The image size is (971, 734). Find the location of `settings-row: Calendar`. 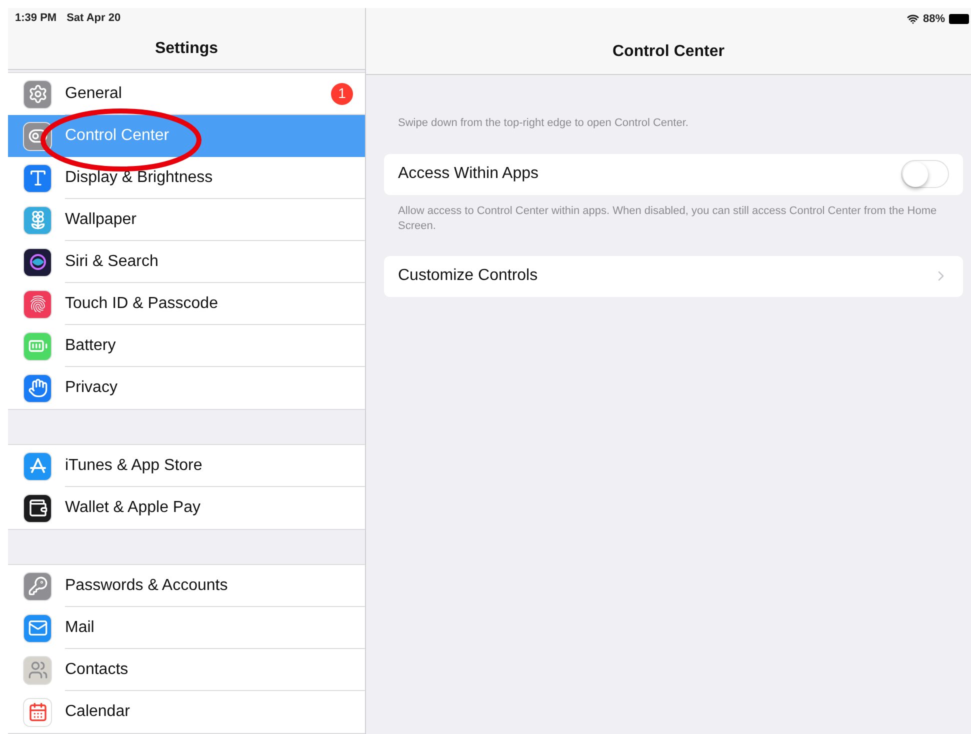

settings-row: Calendar is located at coordinates (186, 712).